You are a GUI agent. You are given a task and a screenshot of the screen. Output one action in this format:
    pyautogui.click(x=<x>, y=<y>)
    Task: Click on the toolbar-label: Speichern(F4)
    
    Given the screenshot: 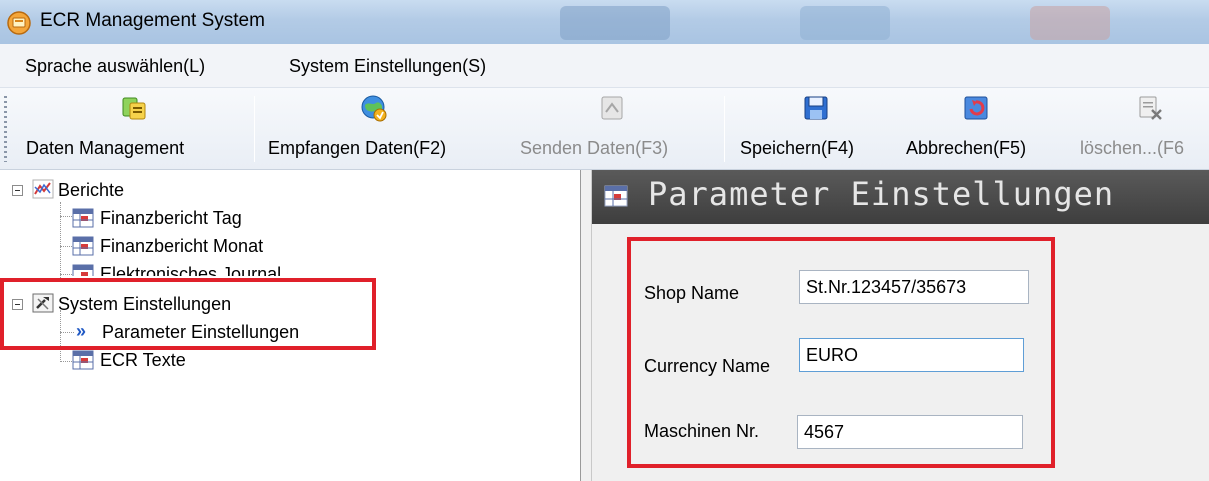 What is the action you would take?
    pyautogui.click(x=797, y=148)
    